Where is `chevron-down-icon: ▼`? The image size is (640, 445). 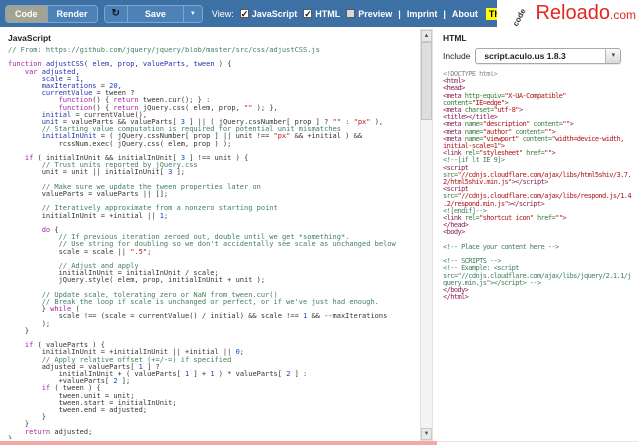
chevron-down-icon: ▼ is located at coordinates (192, 13).